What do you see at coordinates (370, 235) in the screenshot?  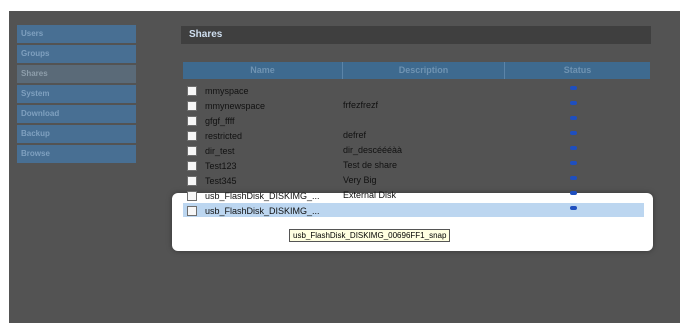 I see `name-tooltip: usb_FlashDisk_DISKIMG_00696FF1_snap` at bounding box center [370, 235].